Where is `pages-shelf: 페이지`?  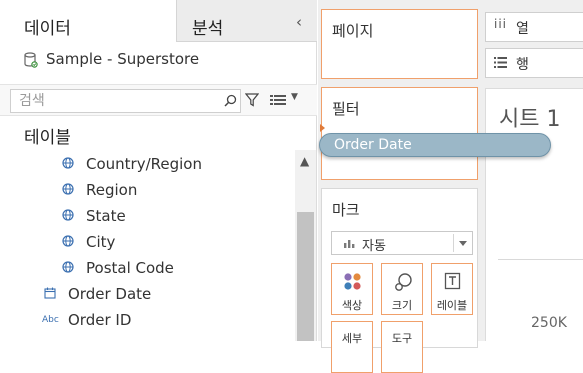
pages-shelf: 페이지 is located at coordinates (399, 44).